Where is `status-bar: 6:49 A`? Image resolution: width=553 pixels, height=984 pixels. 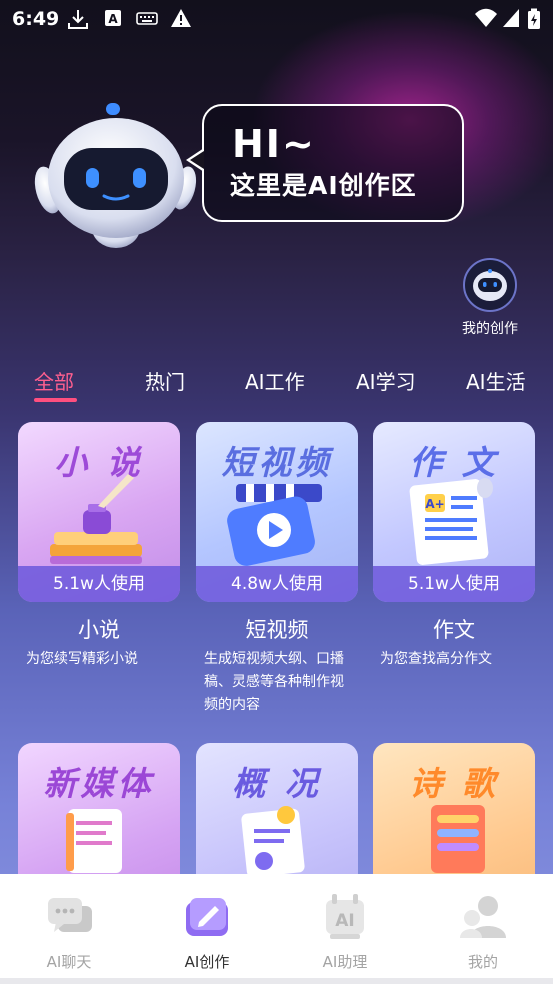 status-bar: 6:49 A is located at coordinates (276, 18).